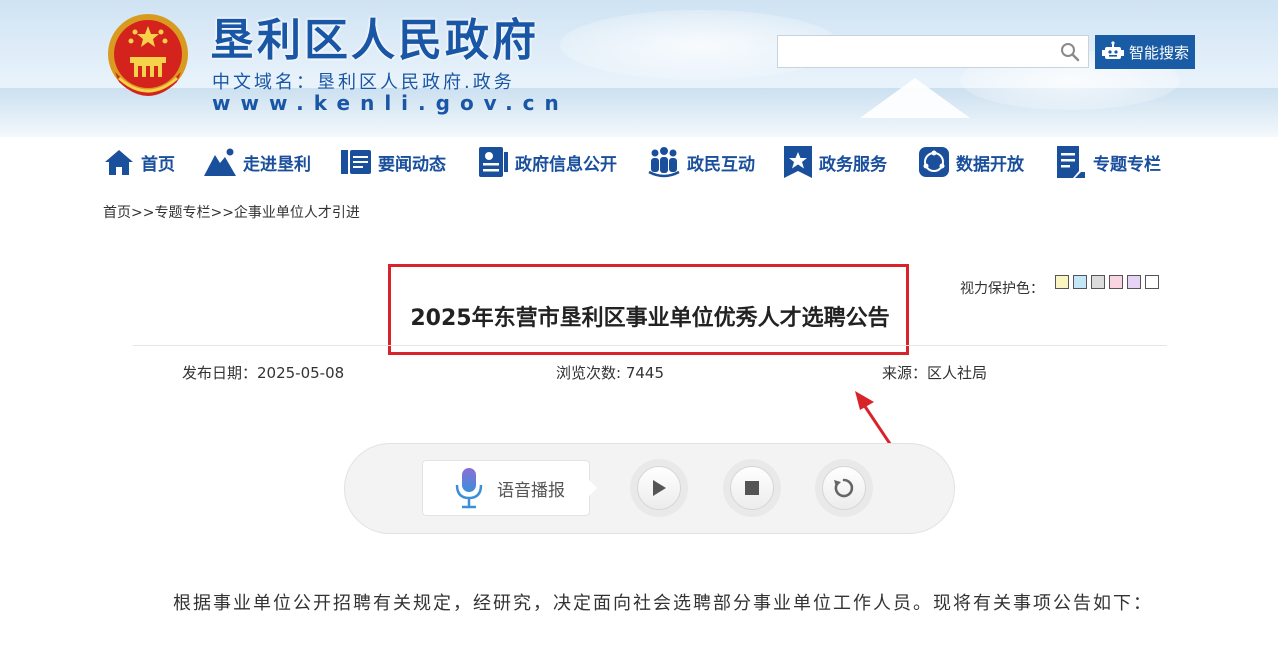 This screenshot has height=667, width=1278. I want to click on nav-item-news: 要闻动态, so click(393, 162).